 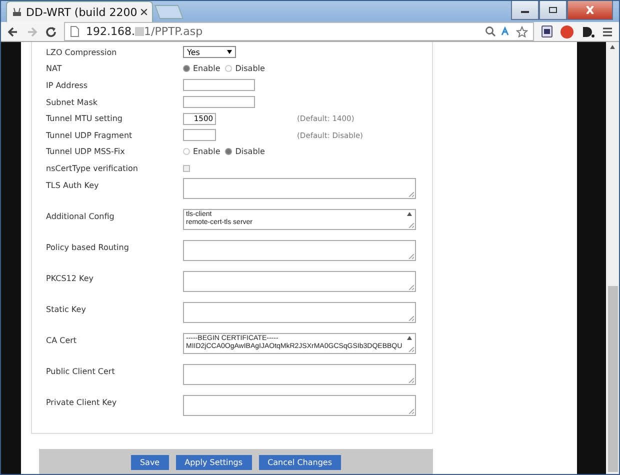 I want to click on checkbox, so click(x=186, y=168).